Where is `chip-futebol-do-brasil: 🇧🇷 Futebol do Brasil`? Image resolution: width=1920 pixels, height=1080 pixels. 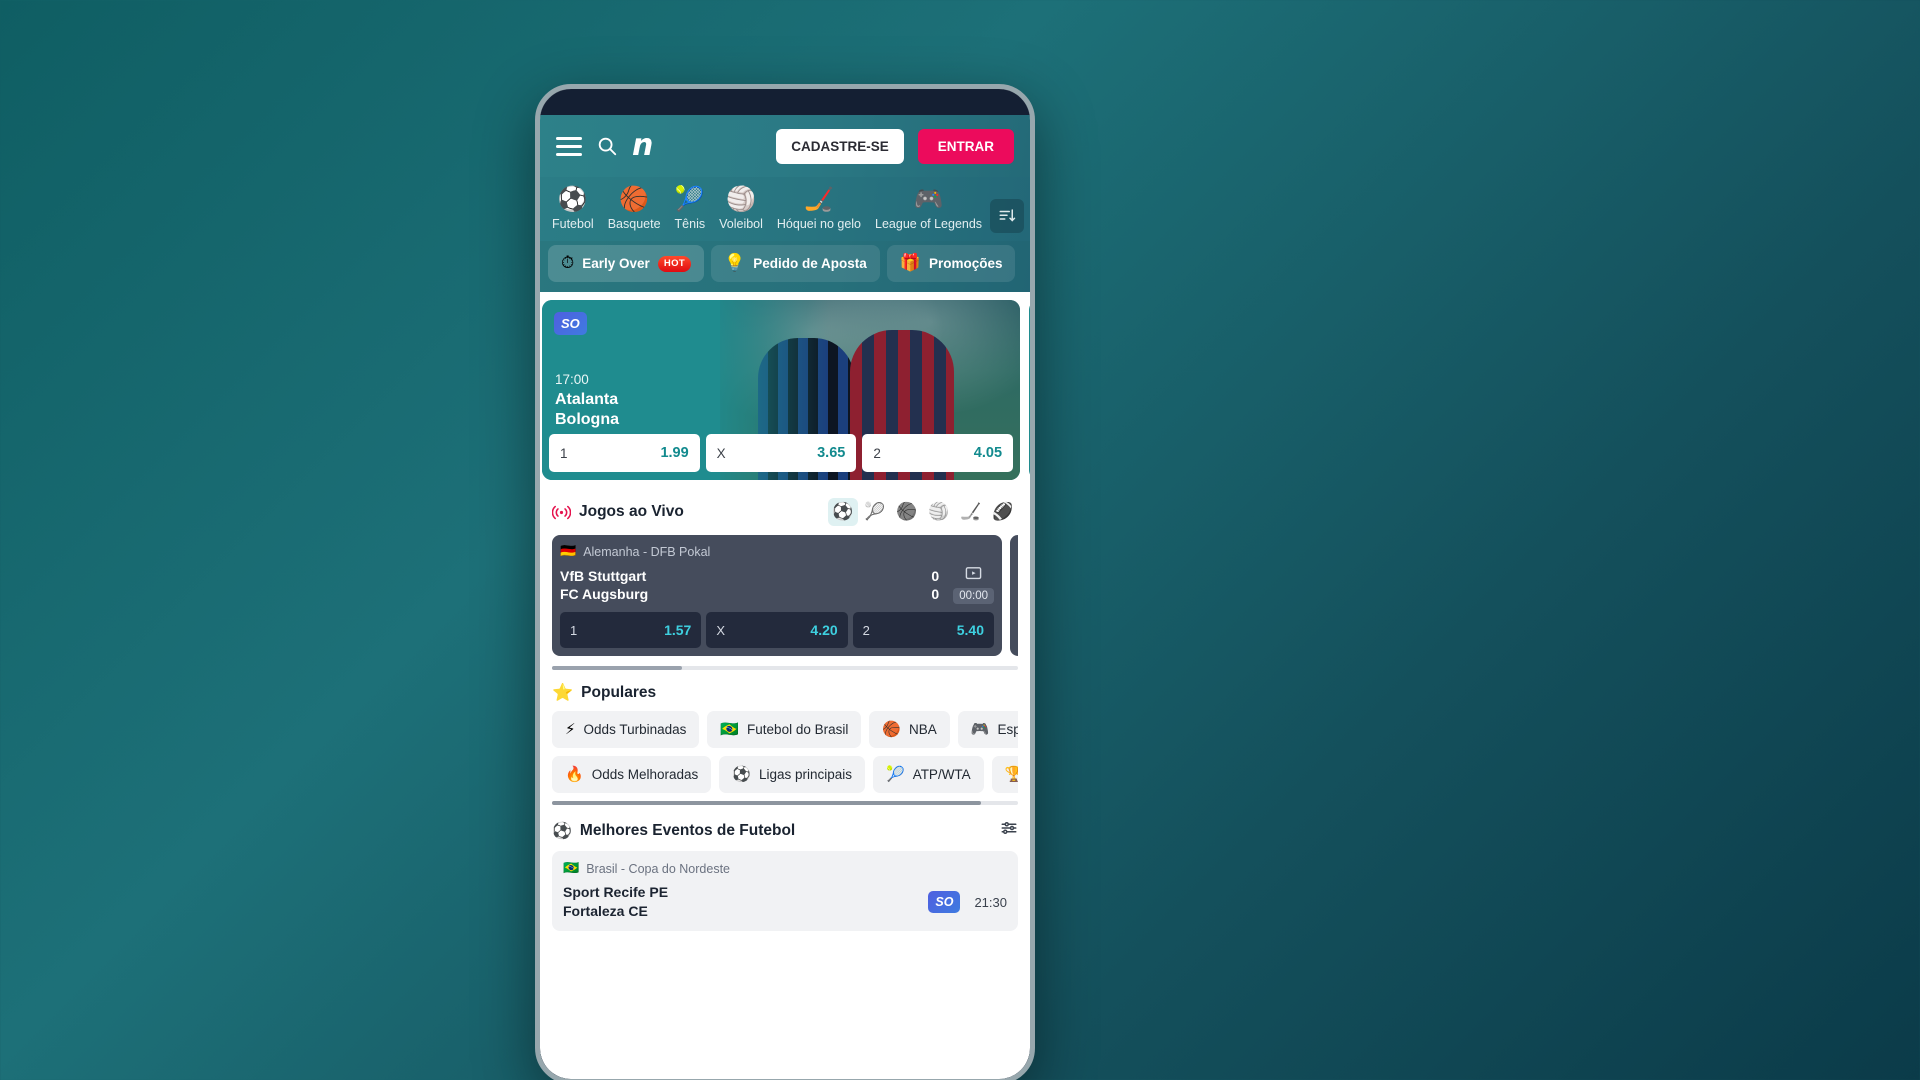 chip-futebol-do-brasil: 🇧🇷 Futebol do Brasil is located at coordinates (784, 729).